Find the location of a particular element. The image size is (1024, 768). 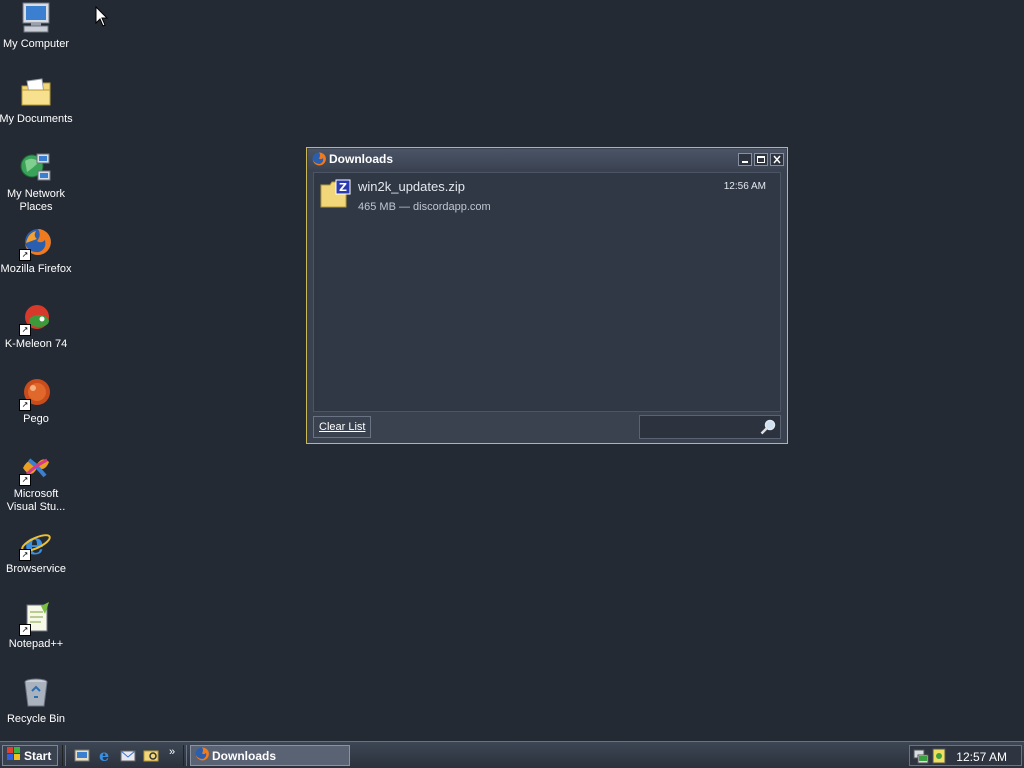

start-button: Start is located at coordinates (30, 755).